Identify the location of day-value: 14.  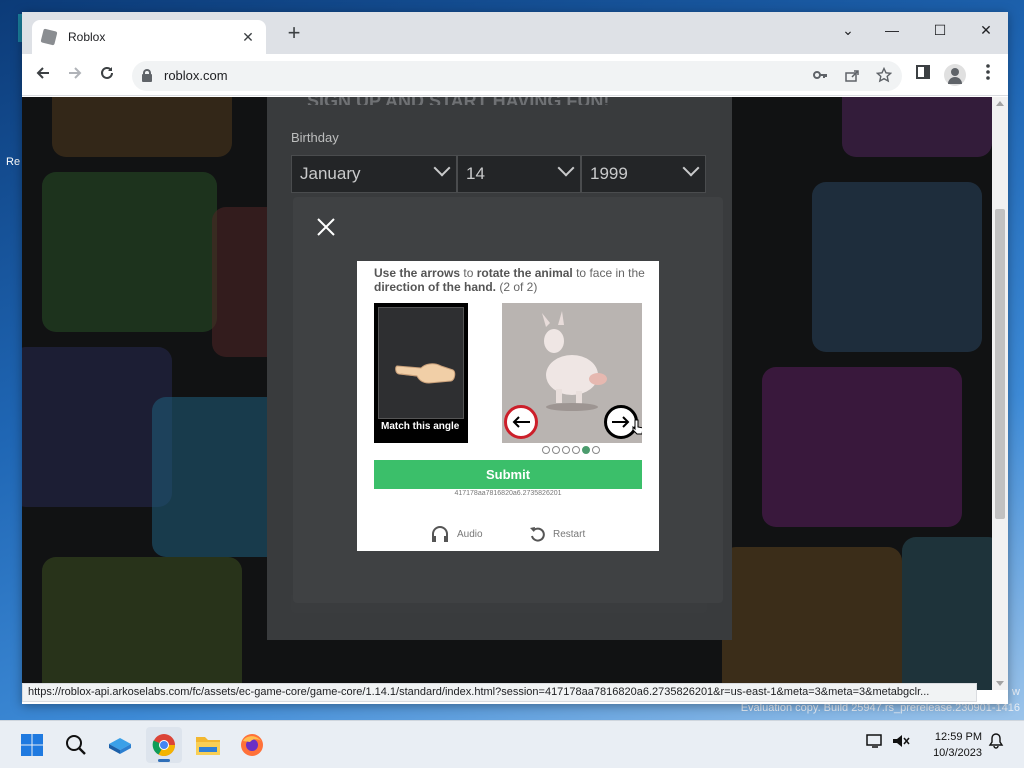
(475, 173).